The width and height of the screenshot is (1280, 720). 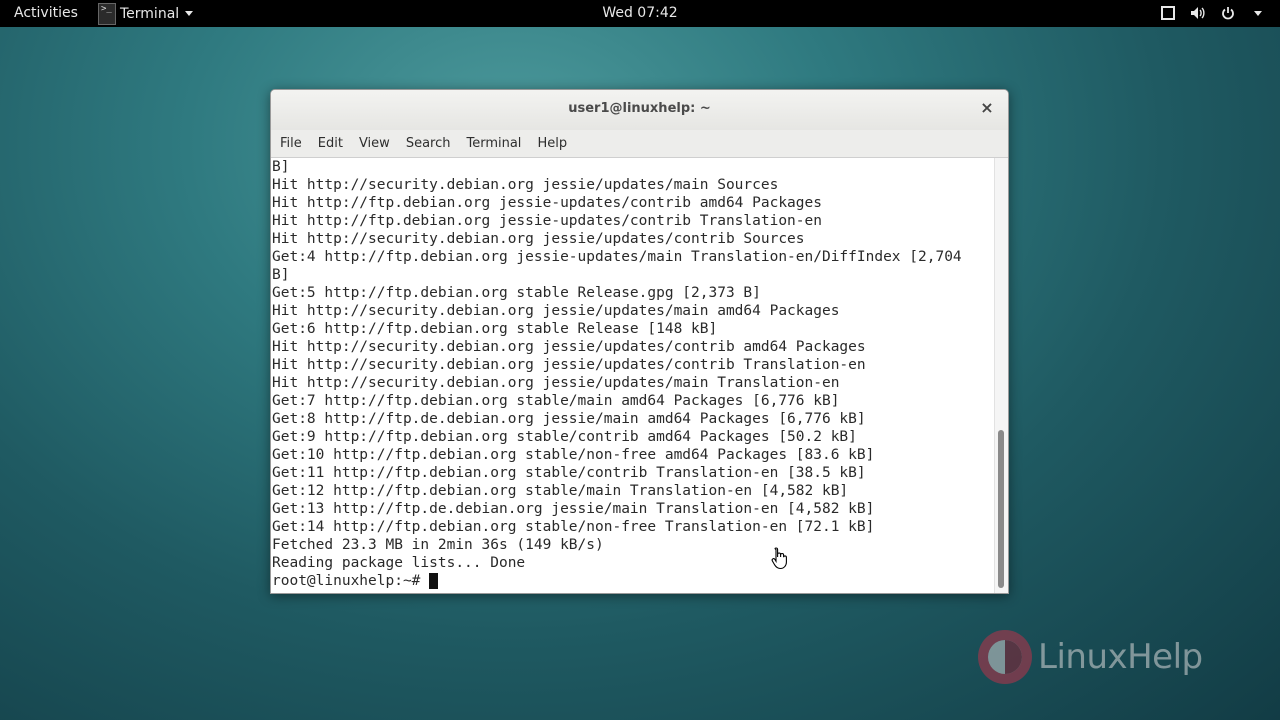 I want to click on menu-terminal: Terminal, so click(x=493, y=143).